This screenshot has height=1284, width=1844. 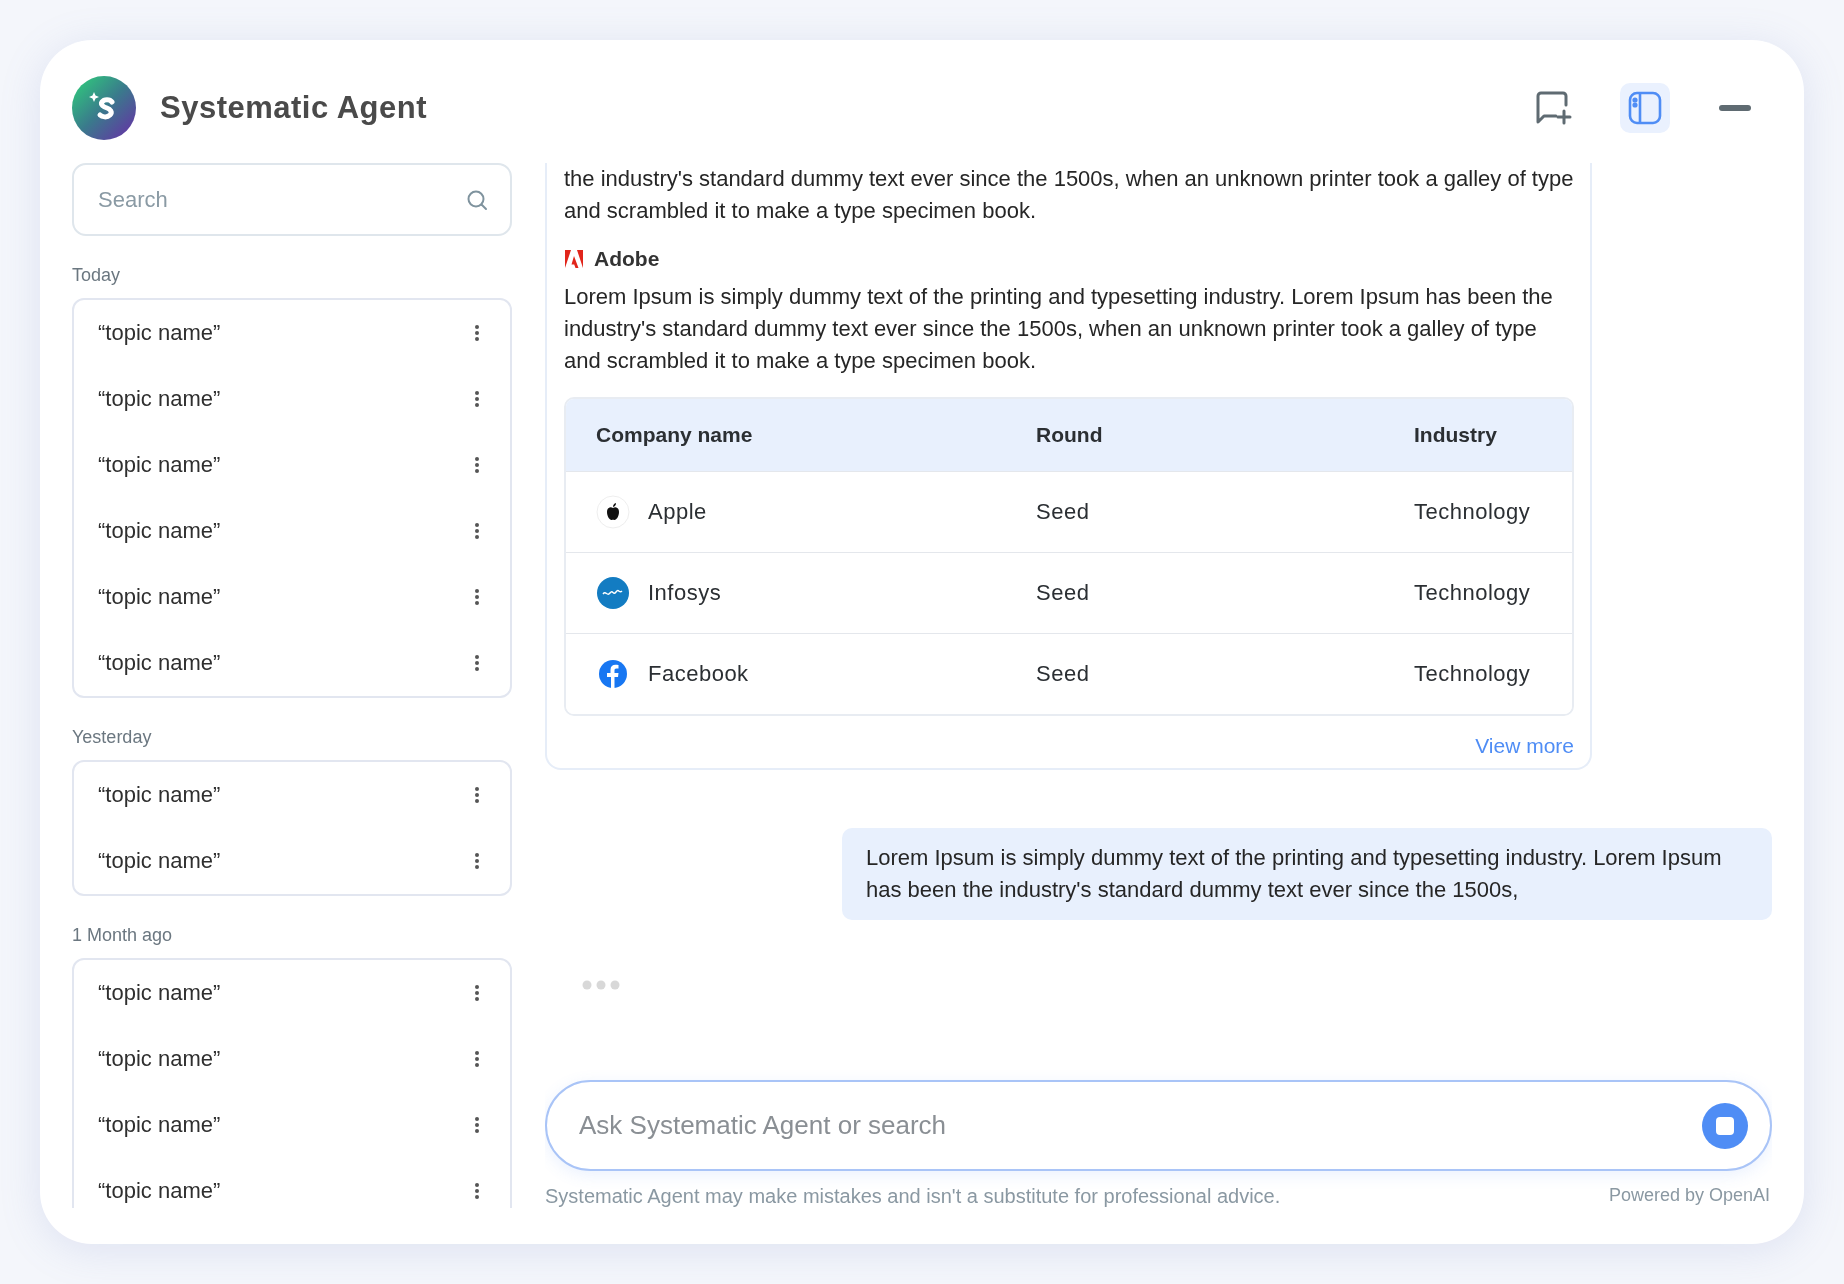 What do you see at coordinates (675, 435) in the screenshot?
I see `column-header: Company name` at bounding box center [675, 435].